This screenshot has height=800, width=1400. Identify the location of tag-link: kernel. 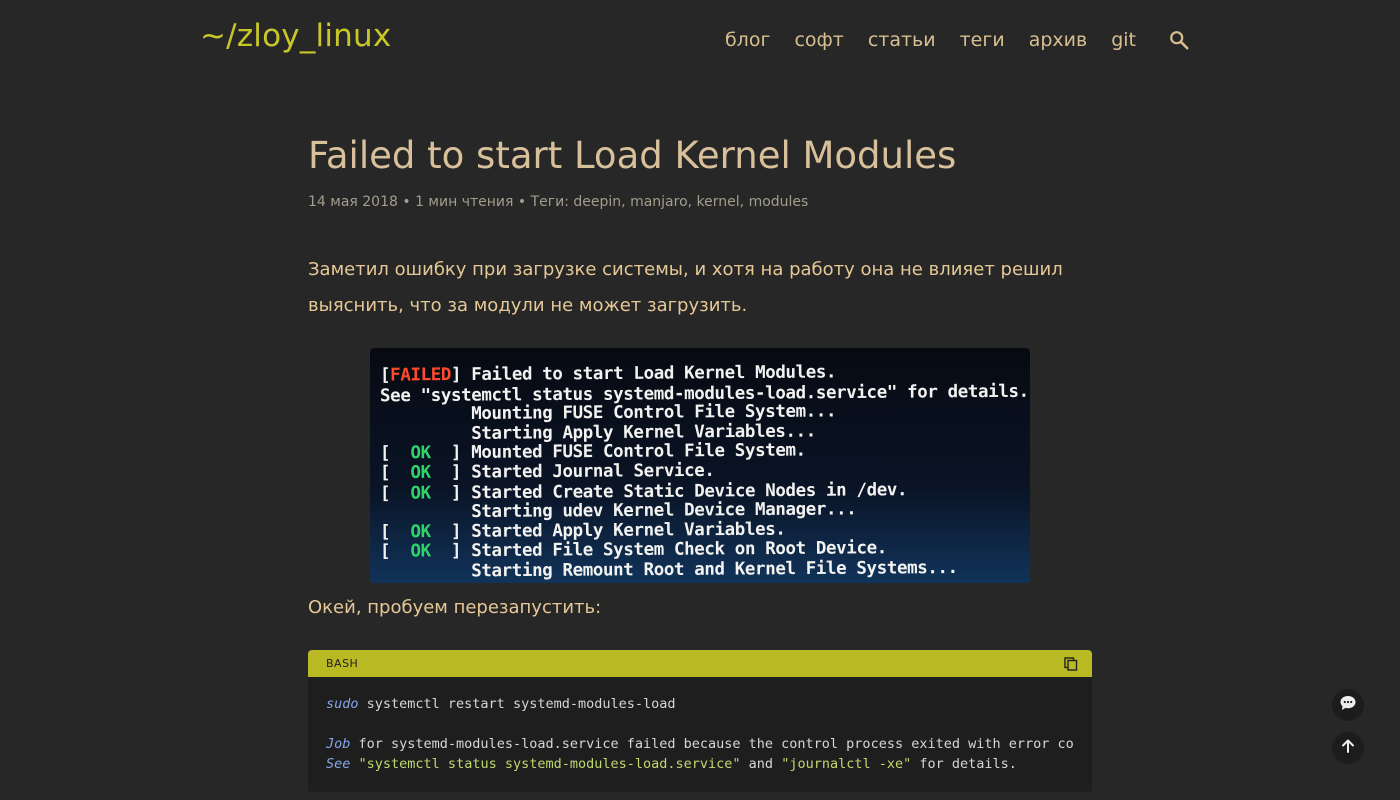
(718, 202).